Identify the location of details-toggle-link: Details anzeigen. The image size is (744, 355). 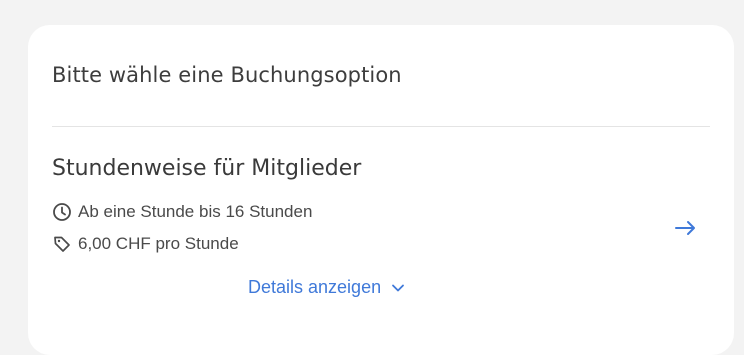
(326, 287).